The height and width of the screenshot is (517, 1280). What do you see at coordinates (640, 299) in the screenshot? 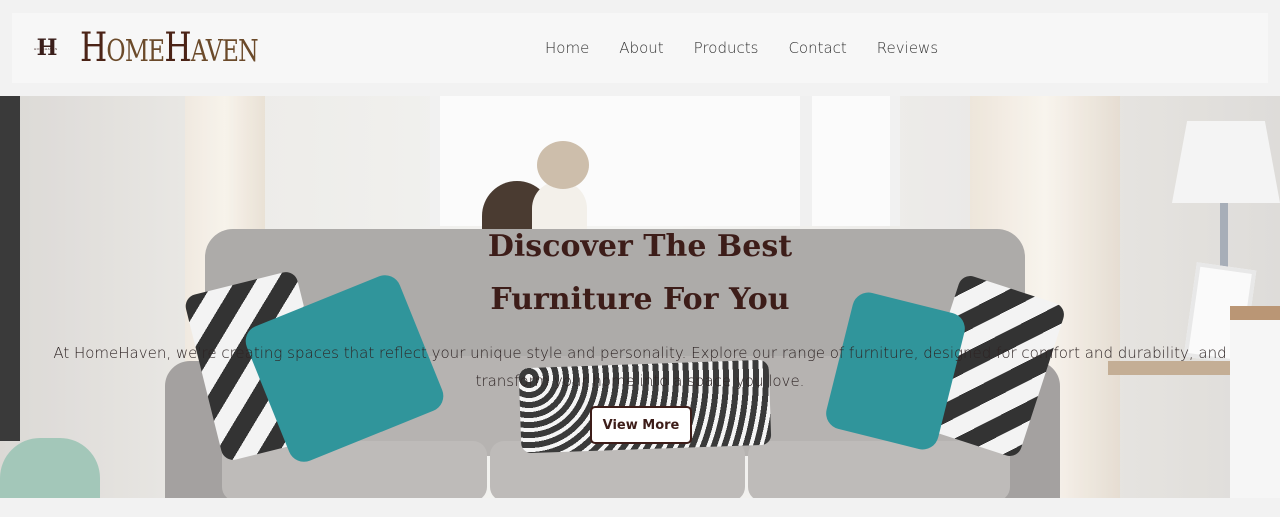
I see `hero-title-line-2: Furniture For You` at bounding box center [640, 299].